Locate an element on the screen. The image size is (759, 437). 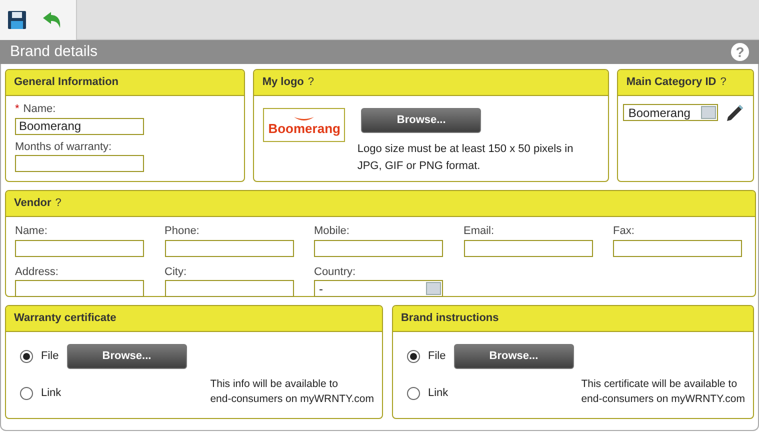
panel-title: Brand instructions is located at coordinates (449, 318).